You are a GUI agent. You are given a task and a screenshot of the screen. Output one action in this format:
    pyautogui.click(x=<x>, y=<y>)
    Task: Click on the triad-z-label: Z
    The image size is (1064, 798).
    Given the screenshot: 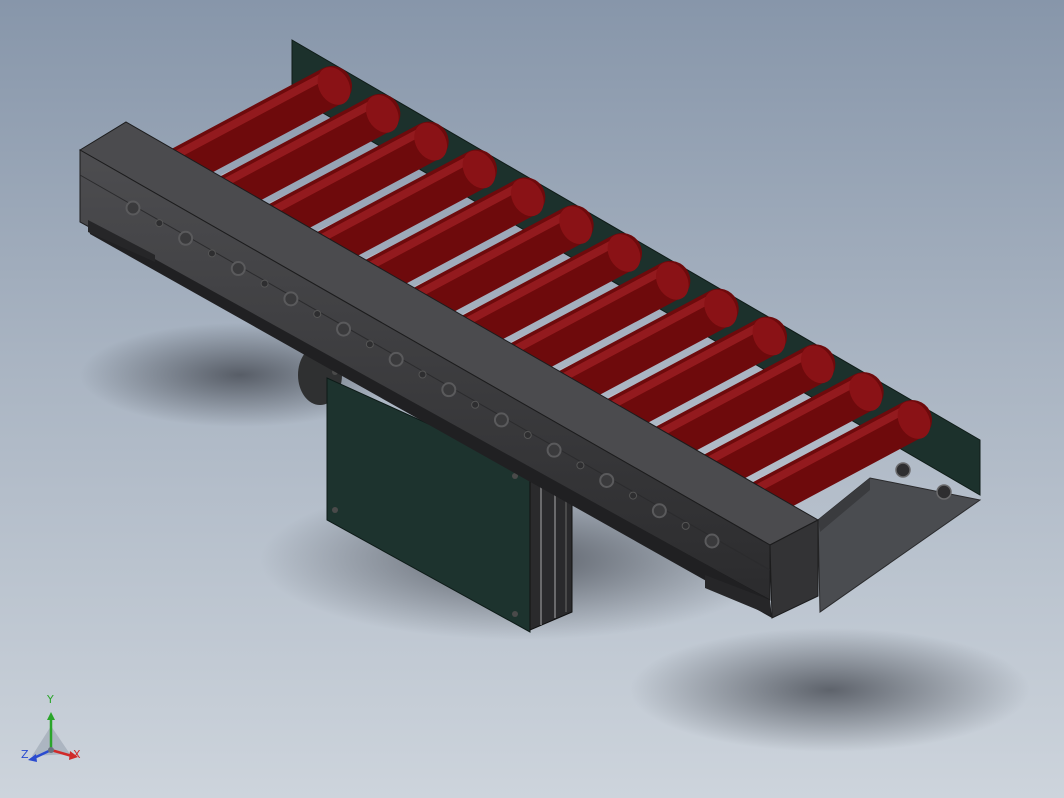 What is the action you would take?
    pyautogui.click(x=25, y=754)
    